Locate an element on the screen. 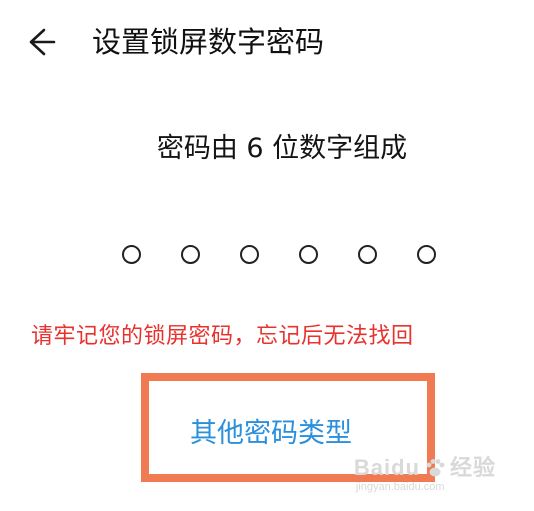 This screenshot has height=511, width=534. baidu-watermark: Baidu 经验 jingyan.baidu.com is located at coordinates (425, 475).